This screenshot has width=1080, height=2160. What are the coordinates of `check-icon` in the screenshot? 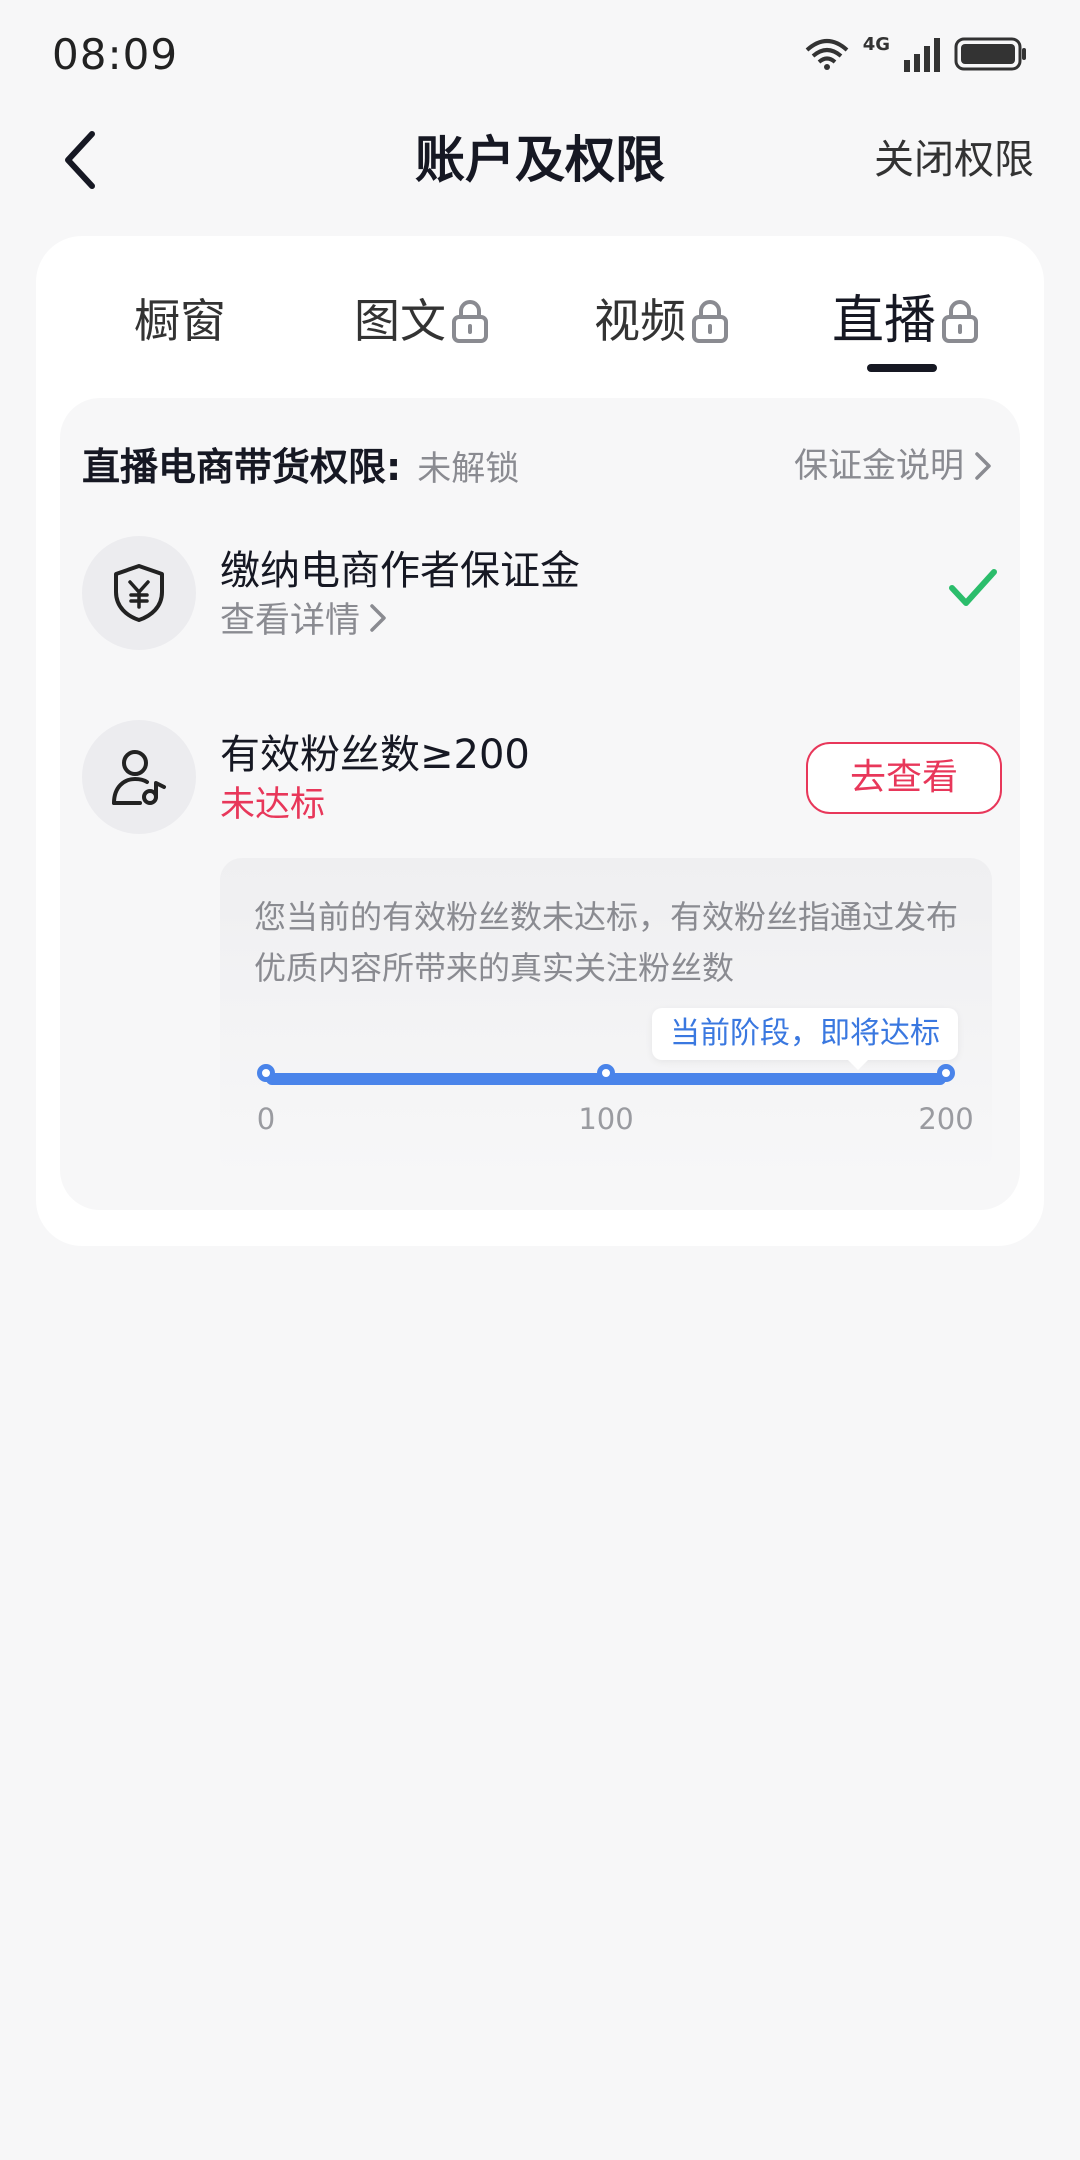 It's located at (973, 587).